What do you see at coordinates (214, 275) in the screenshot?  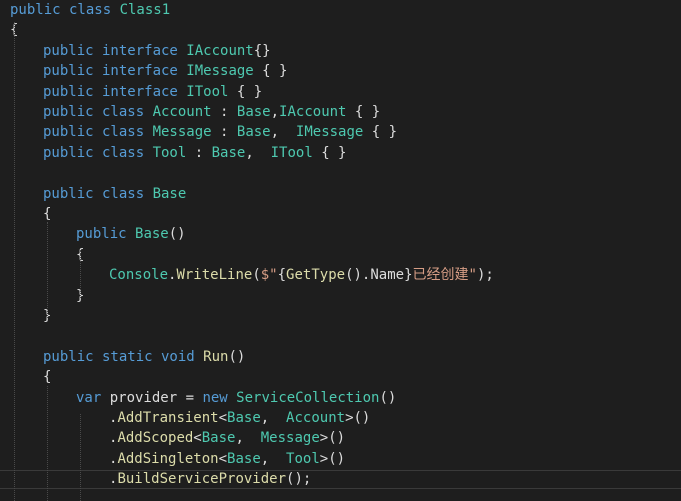 I see `code-token: WriteLine` at bounding box center [214, 275].